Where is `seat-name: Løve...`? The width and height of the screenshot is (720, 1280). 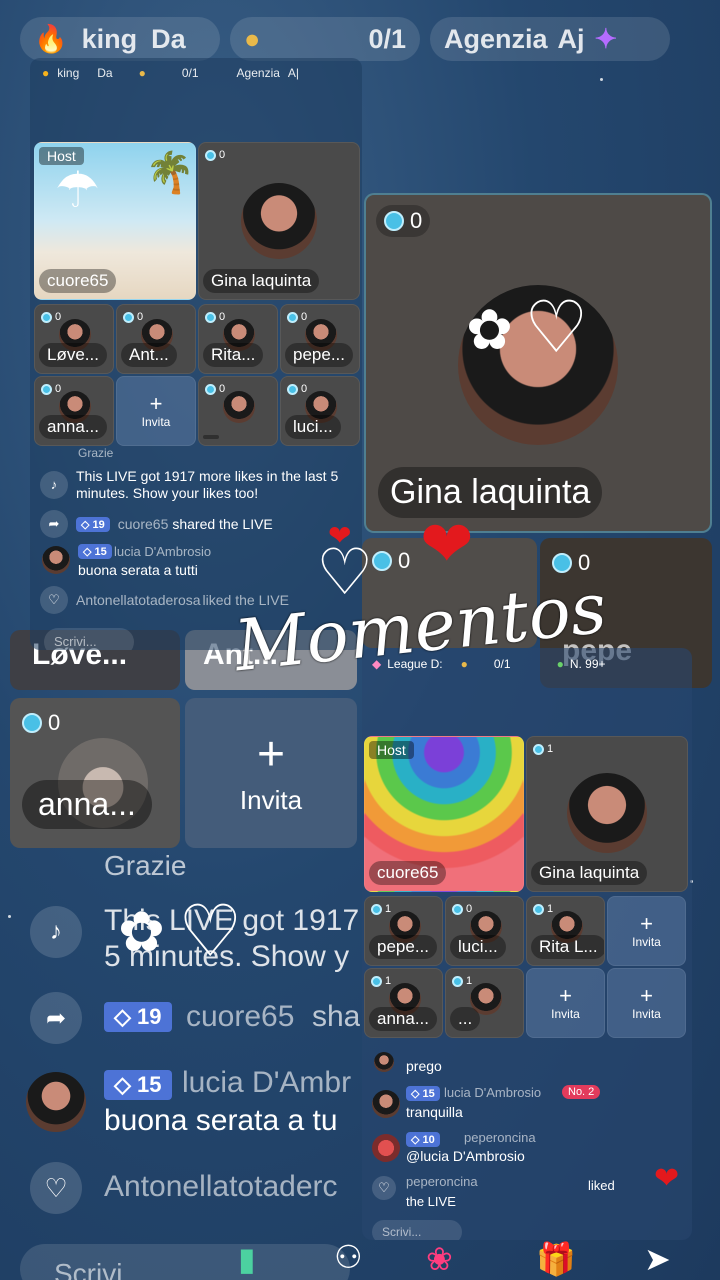
seat-name: Løve... is located at coordinates (73, 355).